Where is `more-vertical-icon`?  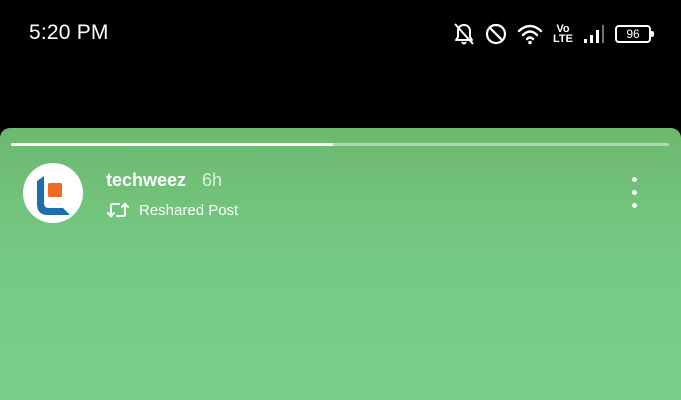 more-vertical-icon is located at coordinates (634, 179).